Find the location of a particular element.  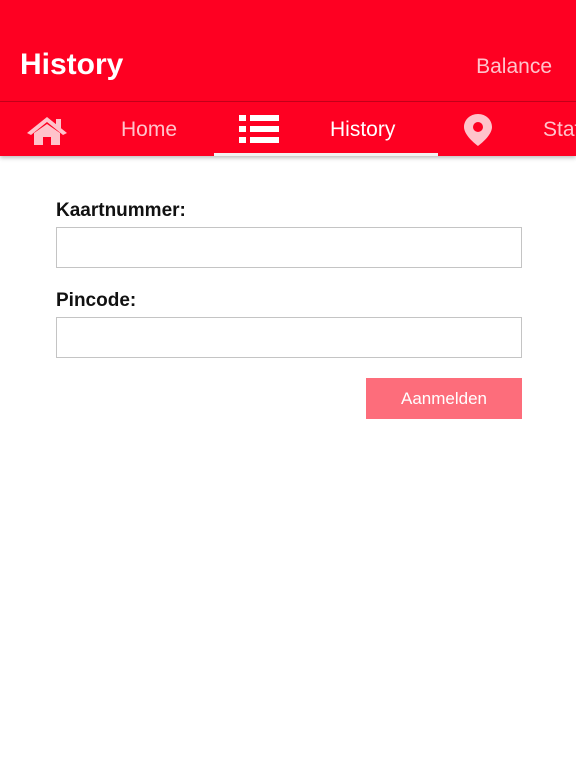

app-bar: History Balance is located at coordinates (288, 51).